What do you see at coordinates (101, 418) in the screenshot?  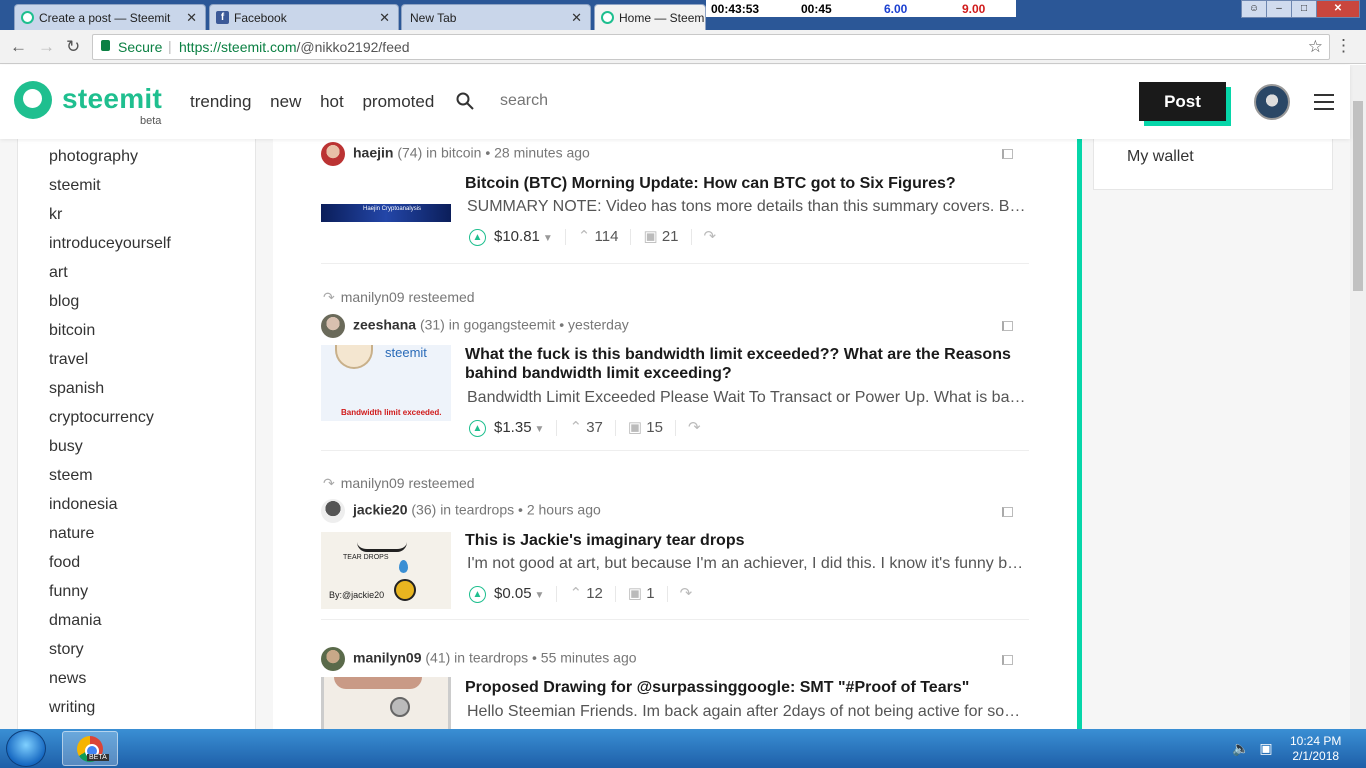 I see `sidebar-tag: cryptocurrency` at bounding box center [101, 418].